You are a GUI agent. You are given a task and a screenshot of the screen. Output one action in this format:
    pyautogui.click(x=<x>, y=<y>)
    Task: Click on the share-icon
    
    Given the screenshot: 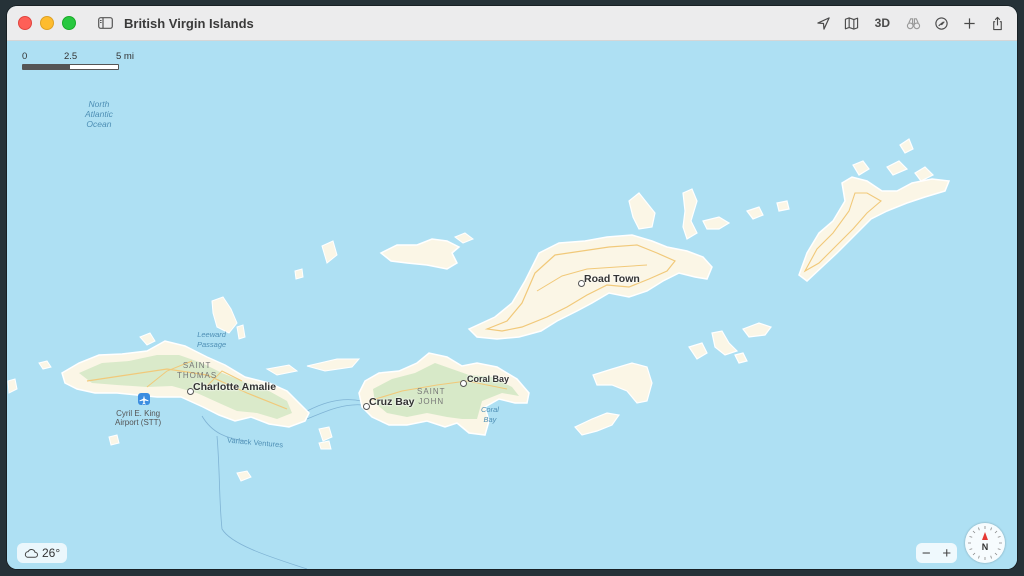 What is the action you would take?
    pyautogui.click(x=997, y=23)
    